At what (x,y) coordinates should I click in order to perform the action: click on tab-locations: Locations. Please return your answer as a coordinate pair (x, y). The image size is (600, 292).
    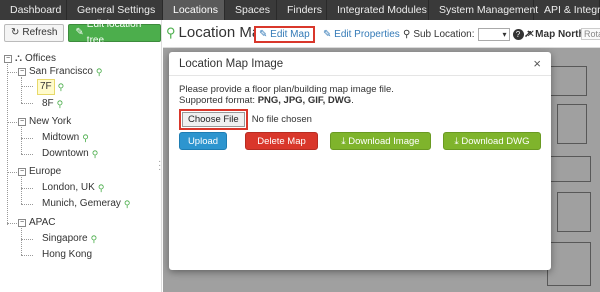
    Looking at the image, I should click on (194, 10).